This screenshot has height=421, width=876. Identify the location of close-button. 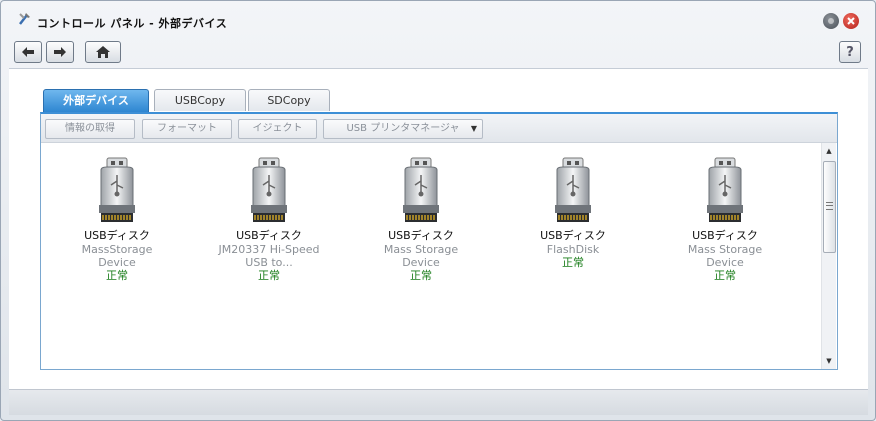
(851, 21).